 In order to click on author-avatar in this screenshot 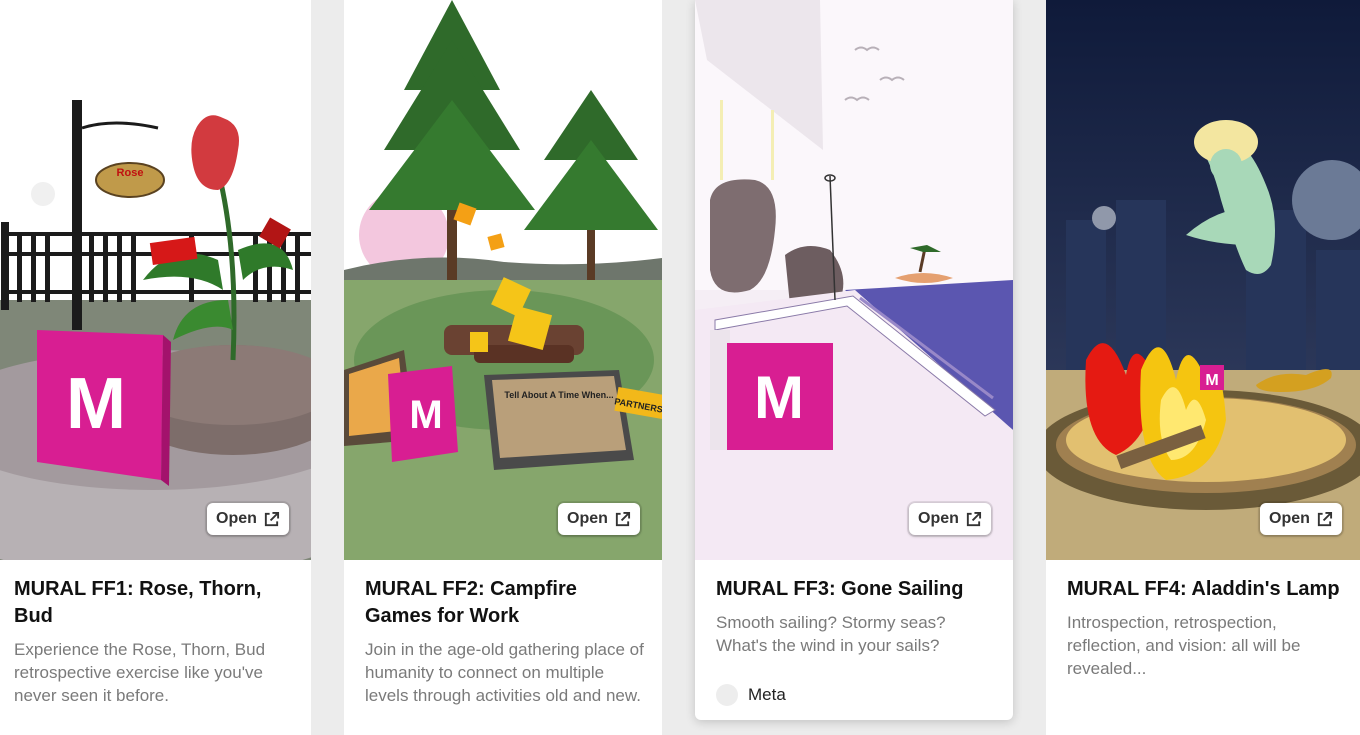, I will do `click(727, 695)`.